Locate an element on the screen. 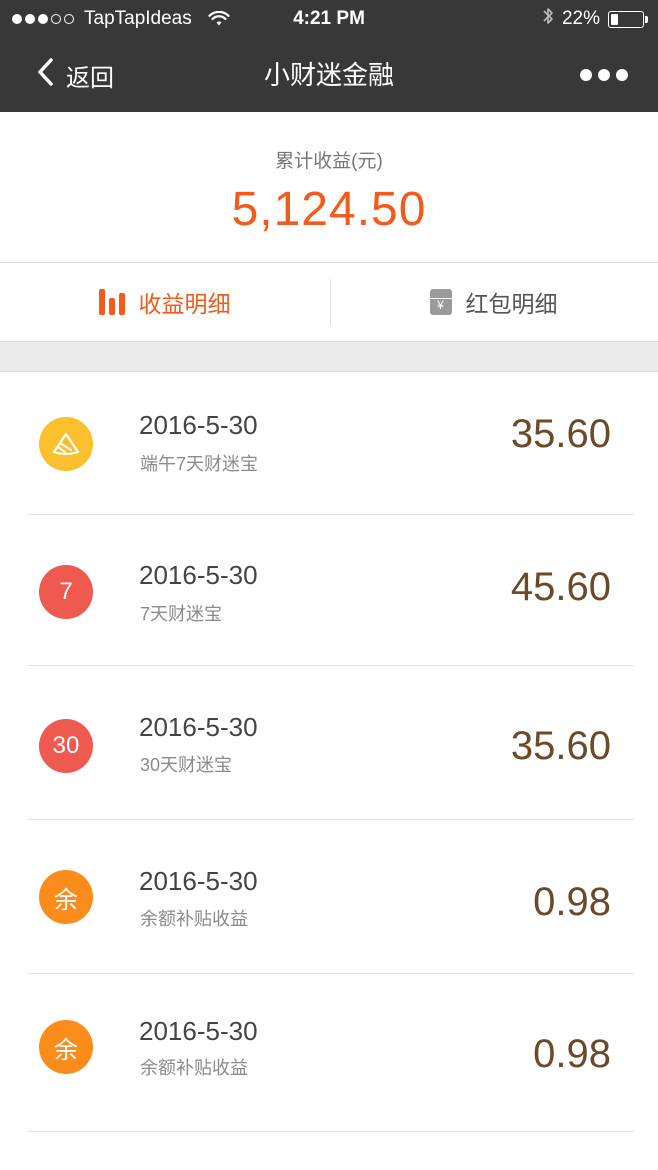 Image resolution: width=658 pixels, height=1170 pixels. list-item: 2016-5-30 端午7天财迷宝 35.60 is located at coordinates (329, 443).